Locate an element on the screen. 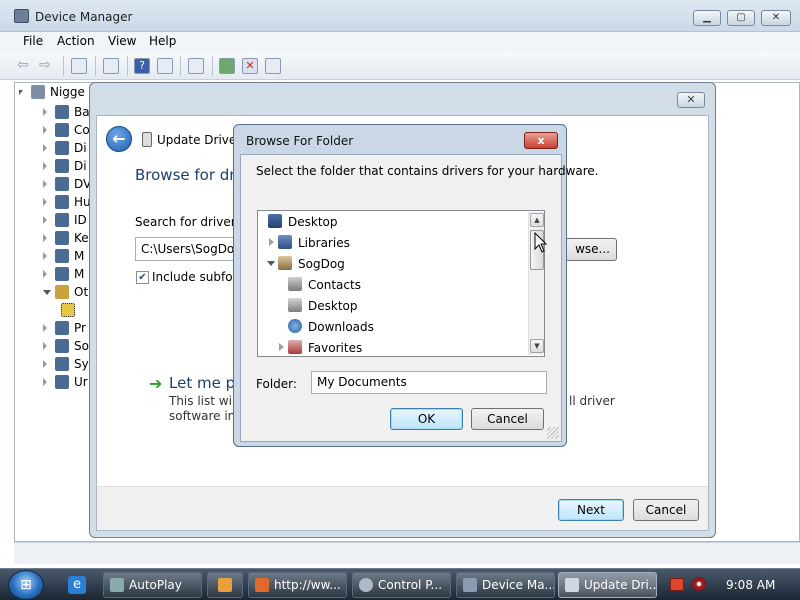 This screenshot has width=800, height=600. close-button: ✕ is located at coordinates (776, 18).